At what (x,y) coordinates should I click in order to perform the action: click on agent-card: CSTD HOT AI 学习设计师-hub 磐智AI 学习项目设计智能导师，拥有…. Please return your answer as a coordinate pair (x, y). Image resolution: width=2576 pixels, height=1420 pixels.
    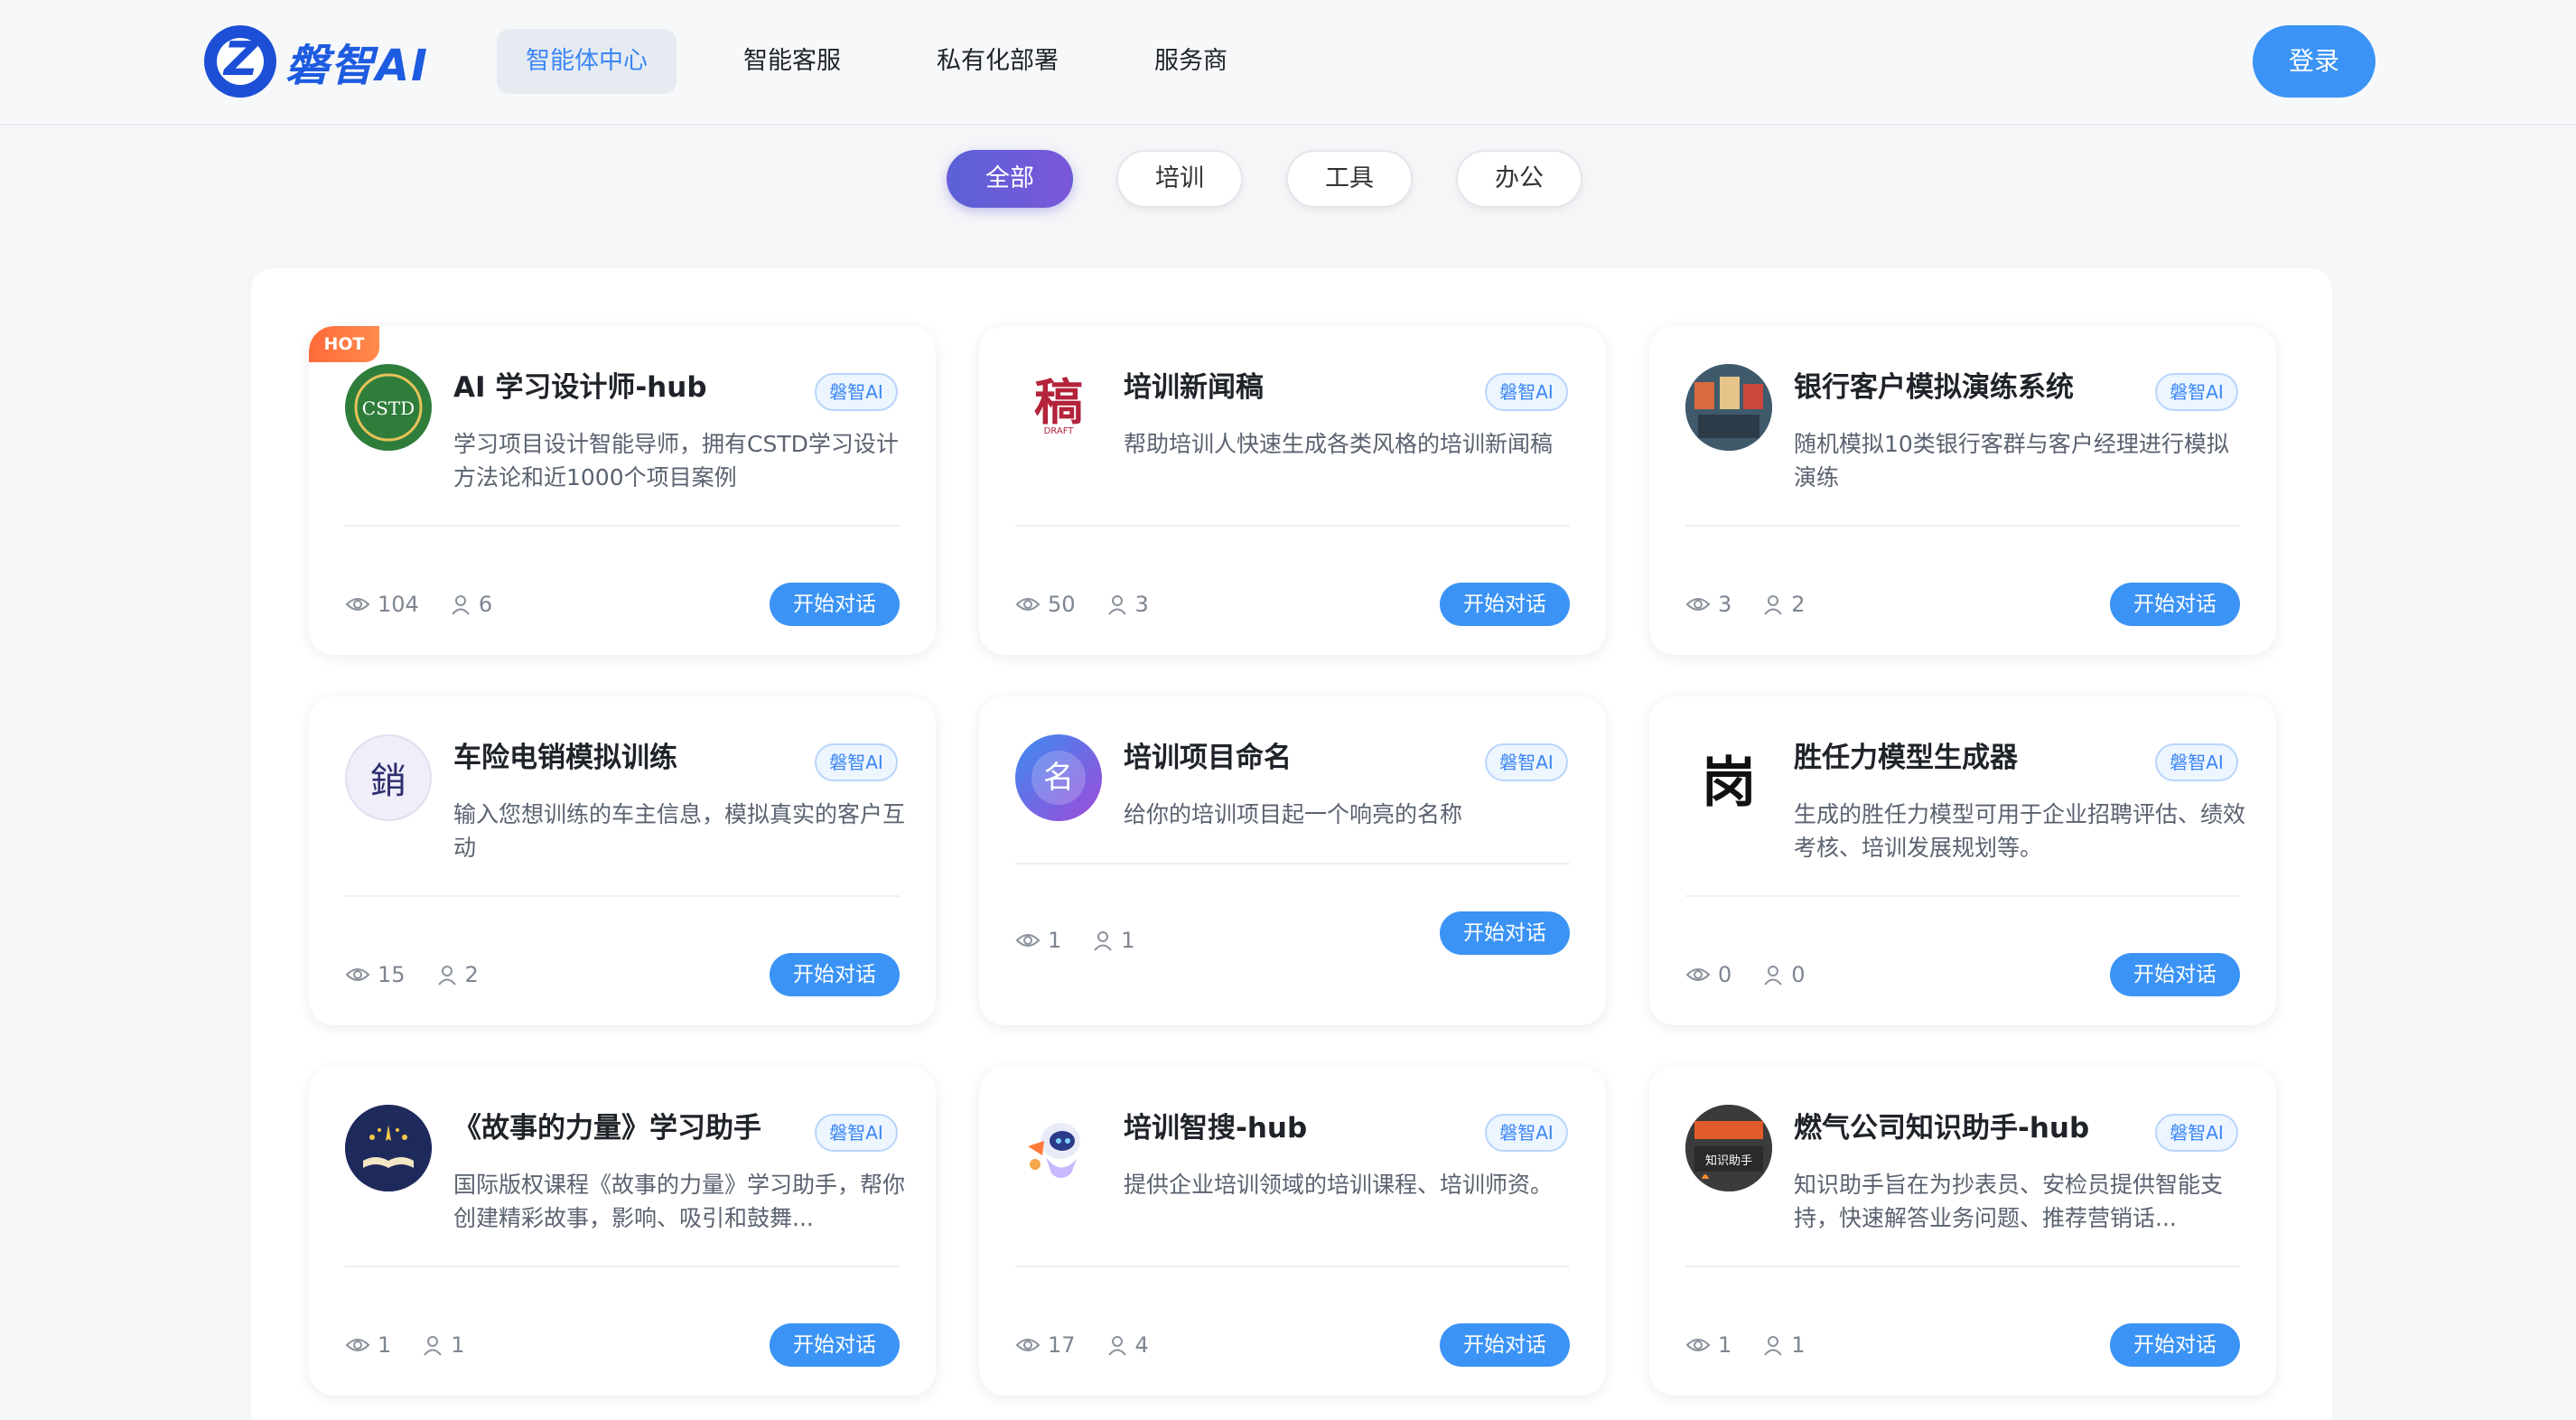
    Looking at the image, I should click on (622, 491).